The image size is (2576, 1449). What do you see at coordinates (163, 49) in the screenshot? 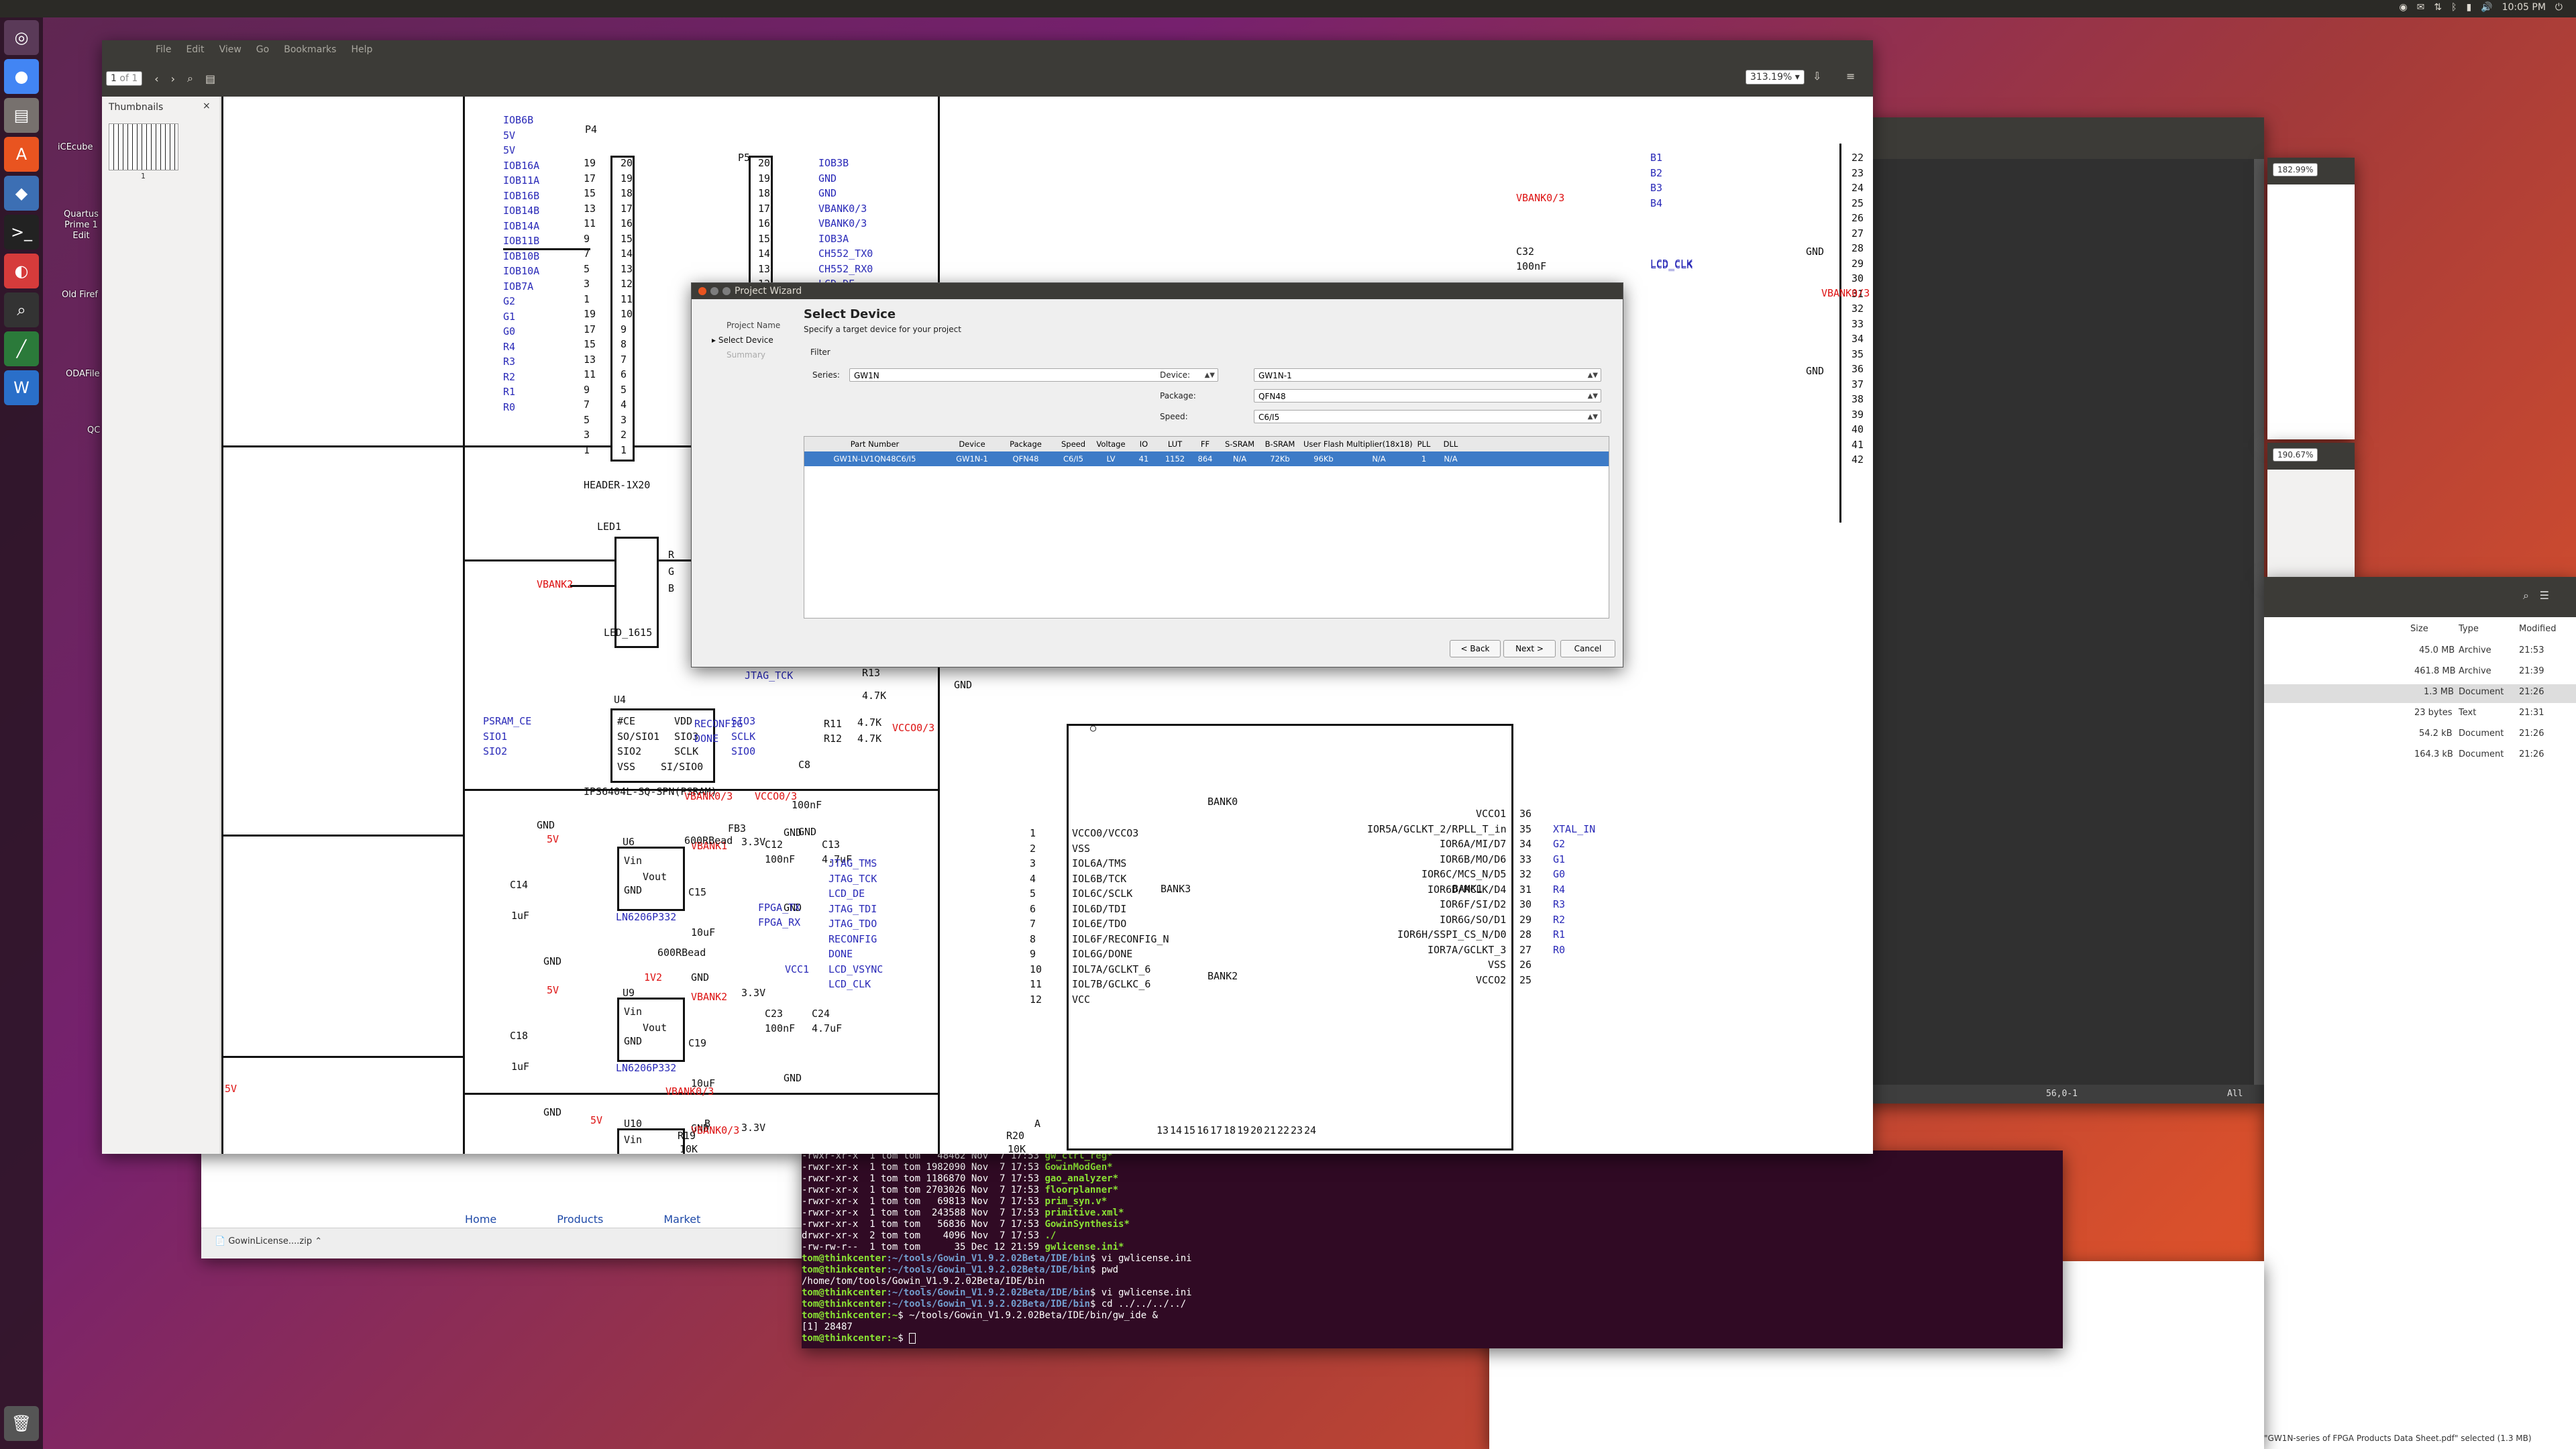
I see `menu-item-file: File` at bounding box center [163, 49].